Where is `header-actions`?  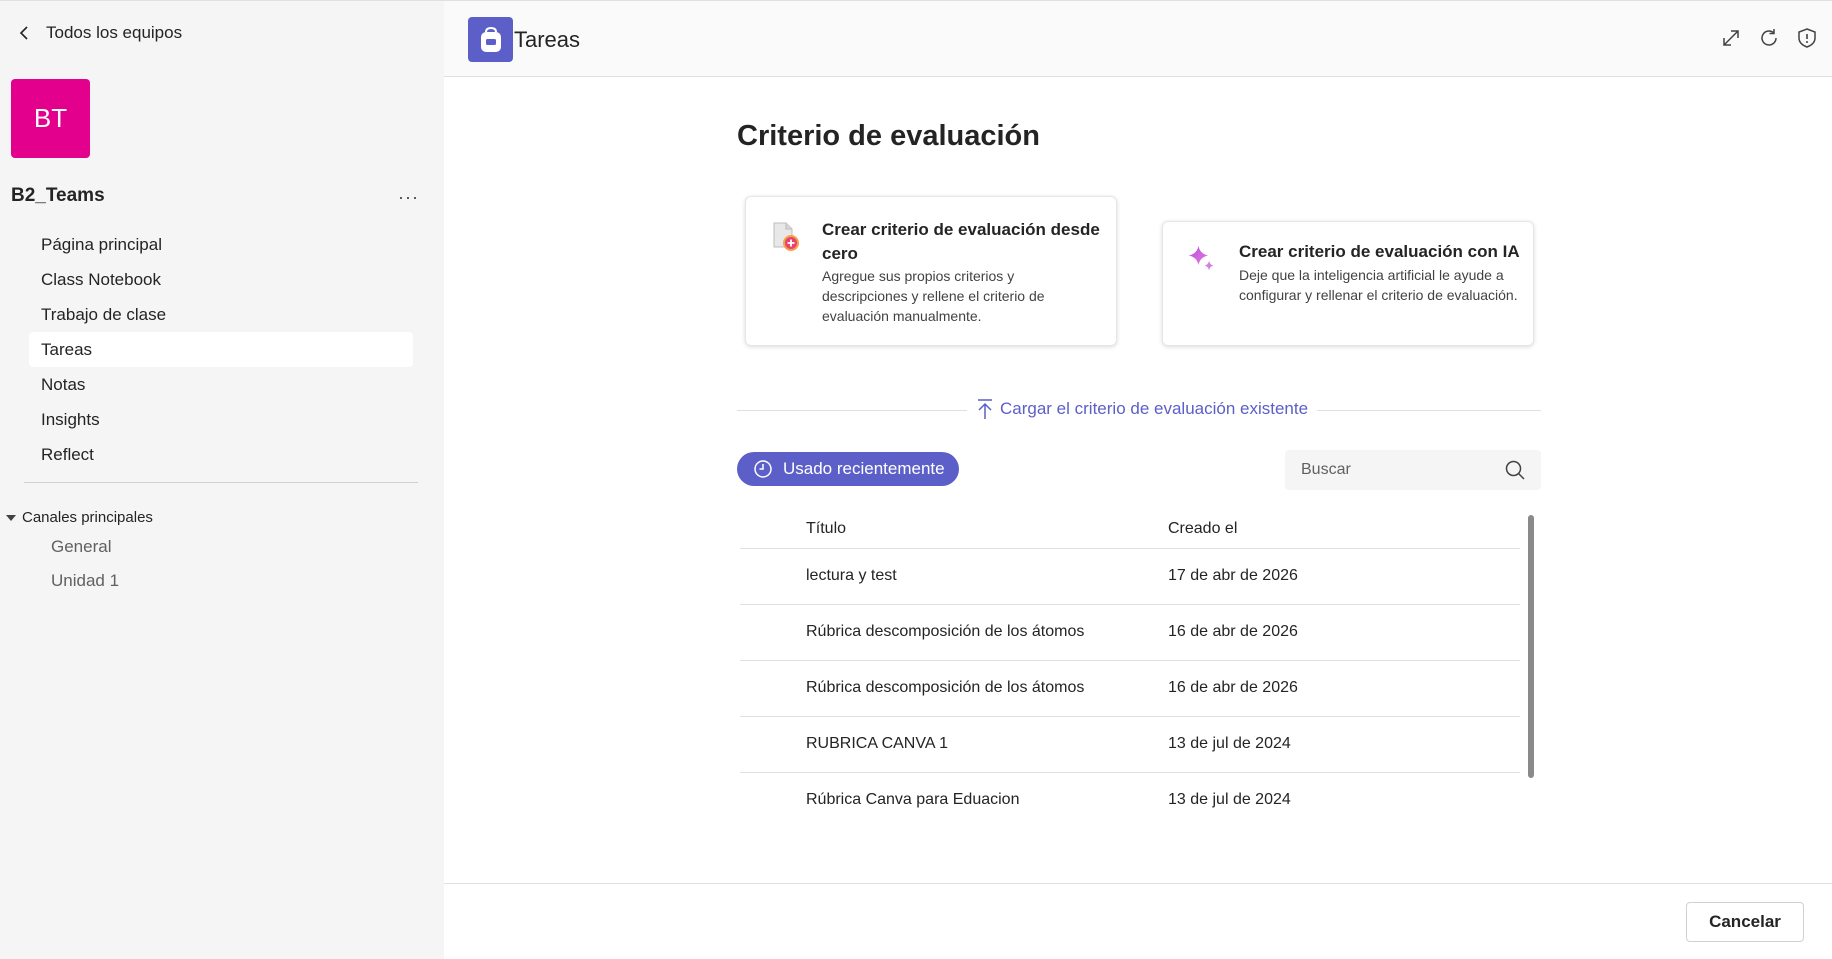 header-actions is located at coordinates (1769, 38).